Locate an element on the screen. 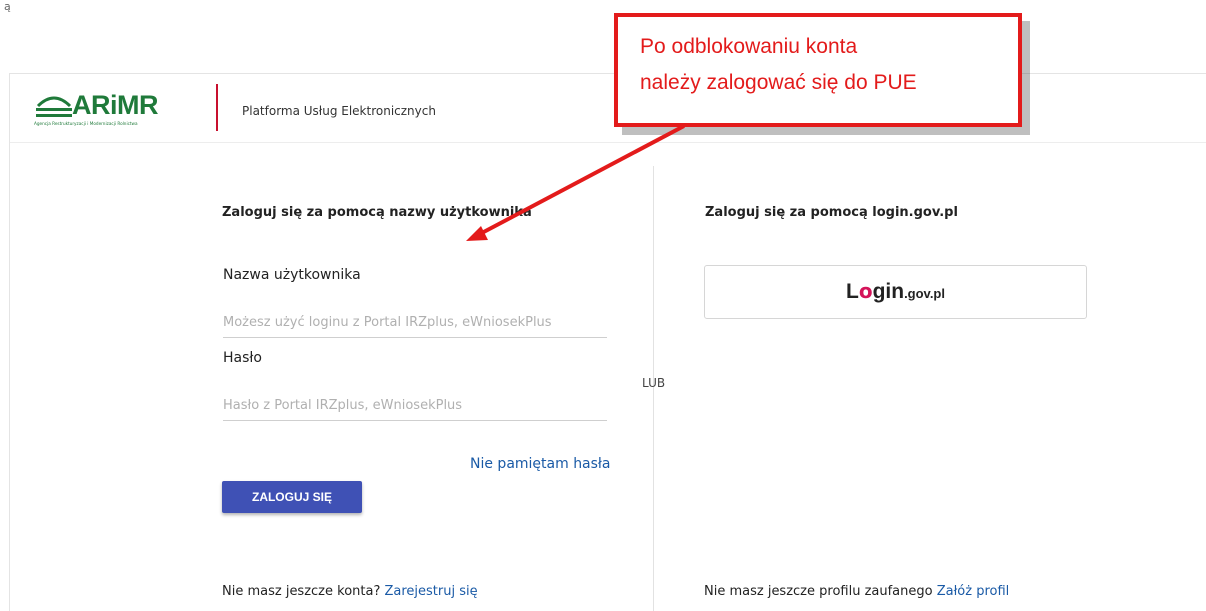  annotation-arrow-icon is located at coordinates (575, 182).